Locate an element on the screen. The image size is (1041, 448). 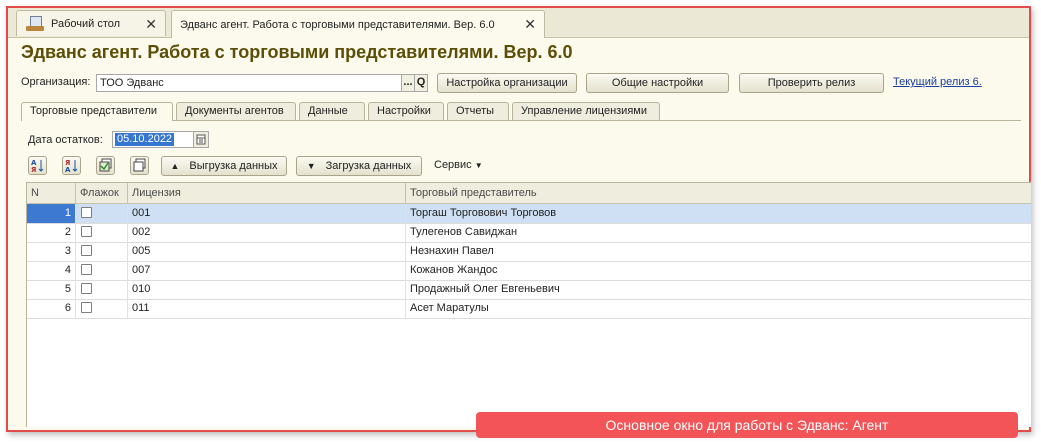
current-release-link: Текущий релиз 6. is located at coordinates (937, 82).